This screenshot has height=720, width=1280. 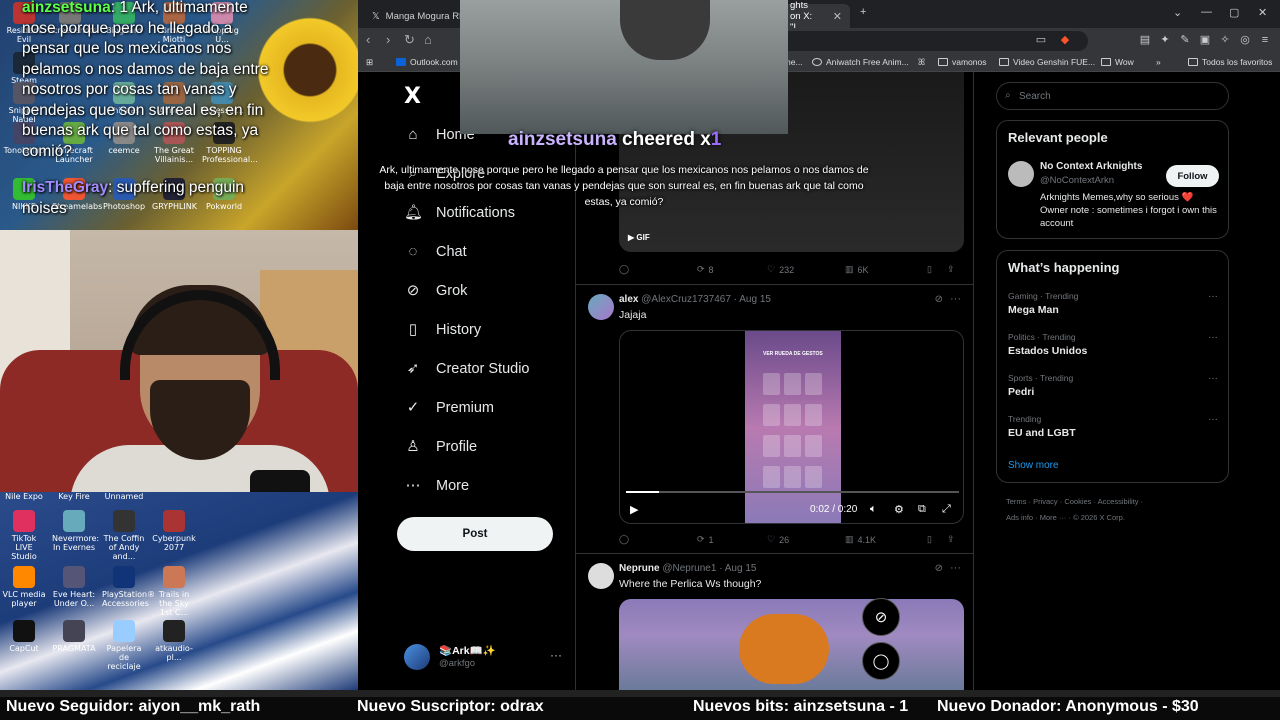 What do you see at coordinates (686, 299) in the screenshot?
I see `tweet-handle: @AlexCruz1737467` at bounding box center [686, 299].